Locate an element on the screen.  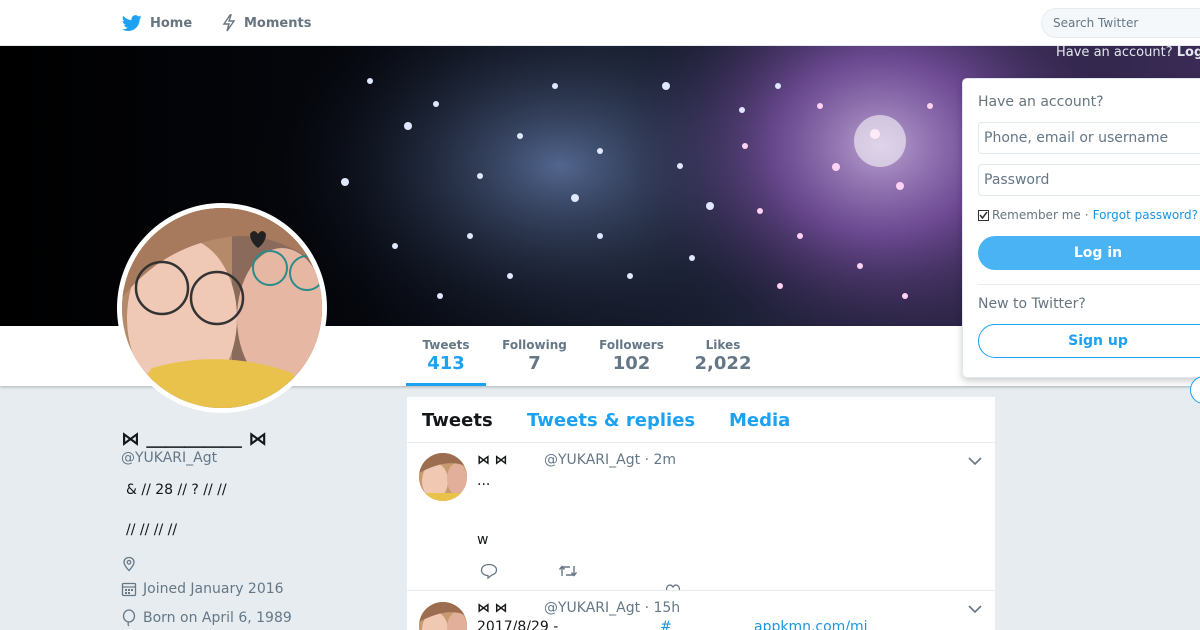
profile-joined: Joined January 2016 is located at coordinates (202, 589).